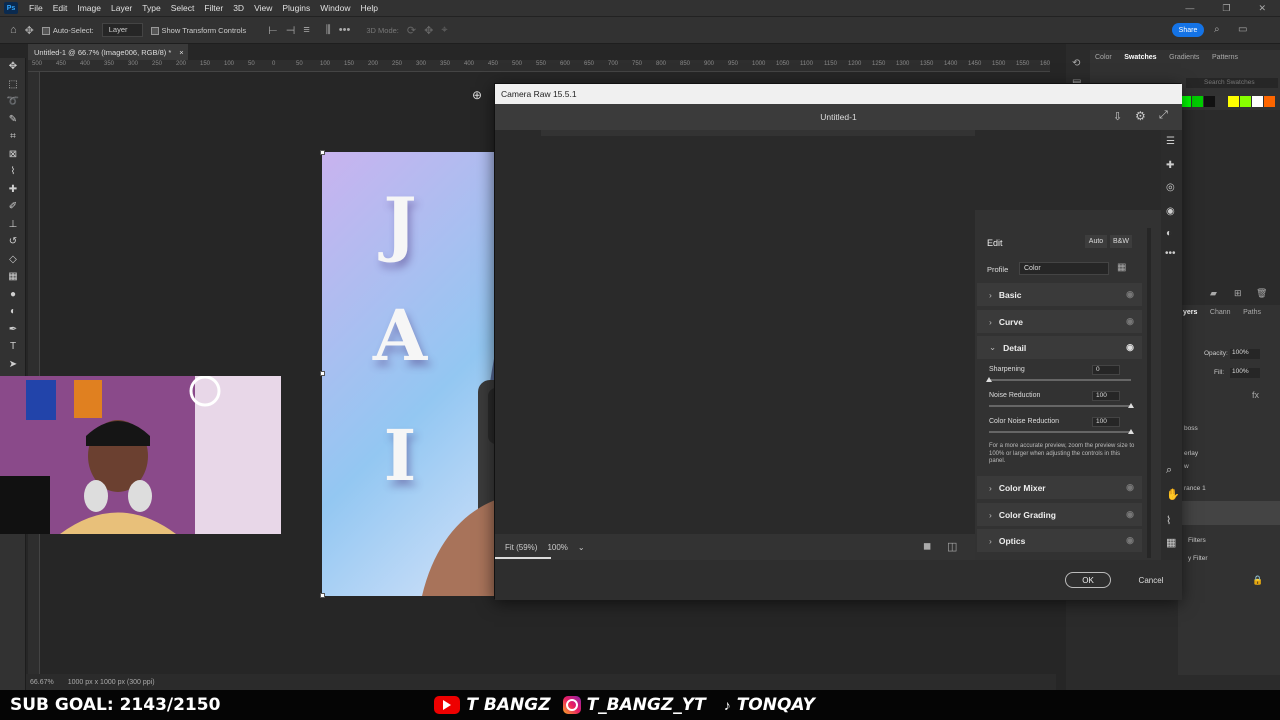 The width and height of the screenshot is (1280, 720). What do you see at coordinates (60, 8) in the screenshot?
I see `menu-edit: Edit` at bounding box center [60, 8].